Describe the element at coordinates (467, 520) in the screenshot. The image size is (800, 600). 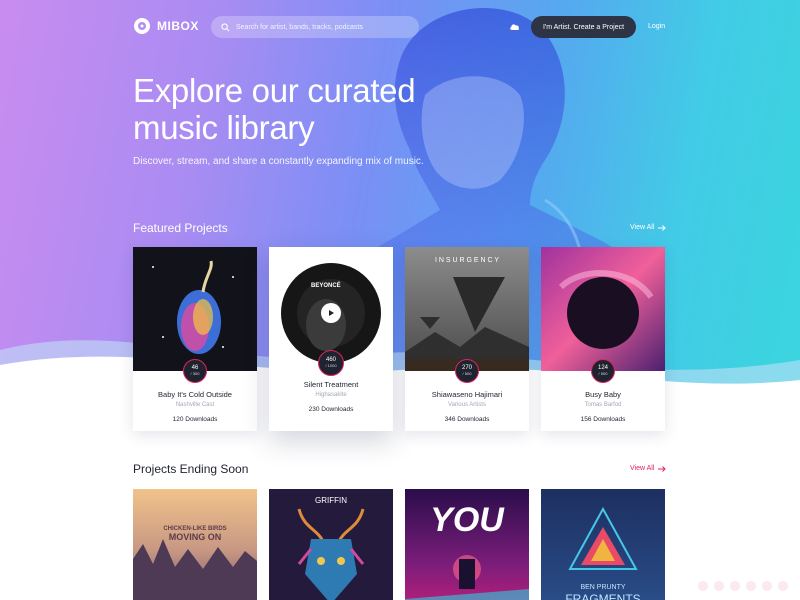
I see `cover-text: YOU` at that location.